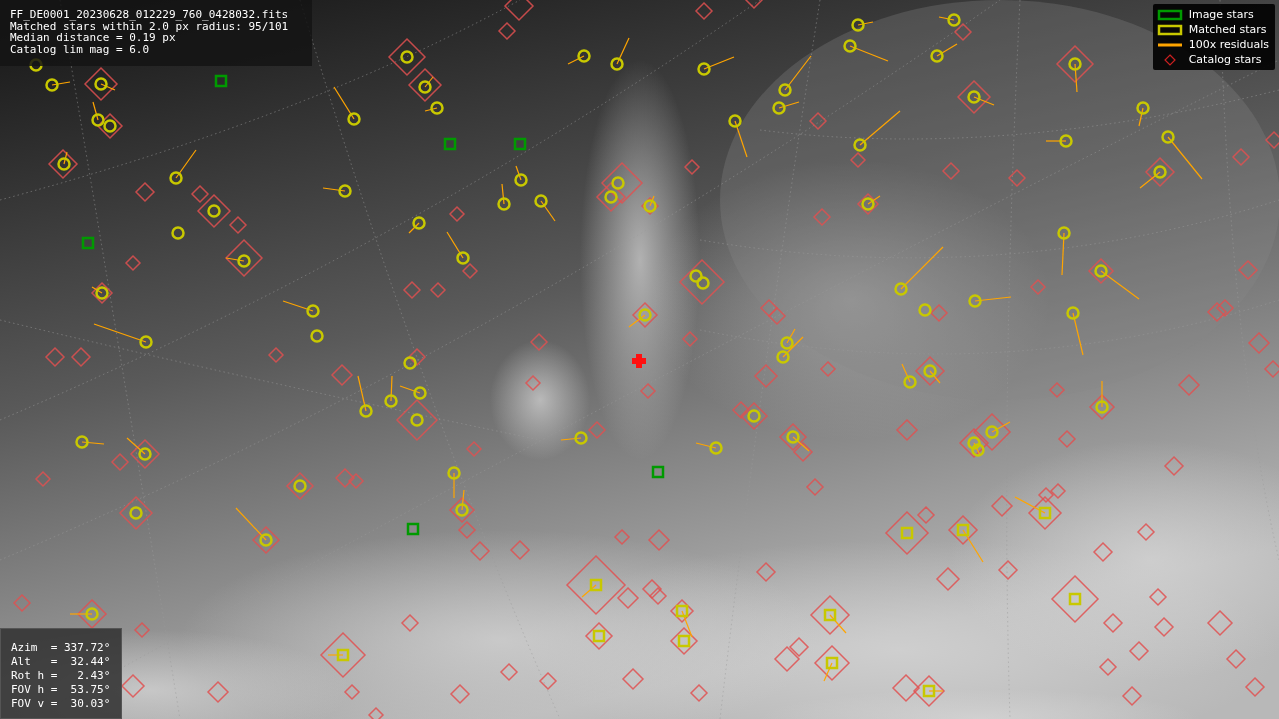 This screenshot has height=719, width=1279. Describe the element at coordinates (61, 662) in the screenshot. I see `pointing-text: Alt = 32.44°` at that location.